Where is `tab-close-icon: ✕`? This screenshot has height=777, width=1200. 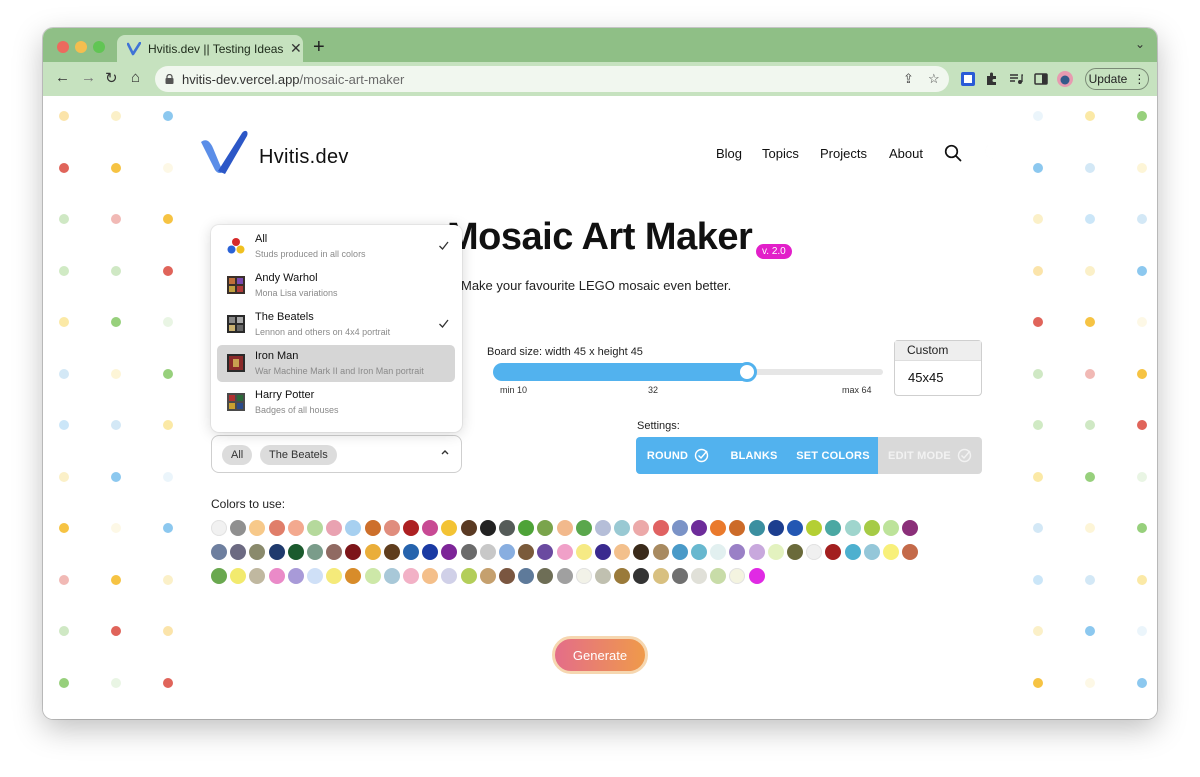 tab-close-icon: ✕ is located at coordinates (296, 48).